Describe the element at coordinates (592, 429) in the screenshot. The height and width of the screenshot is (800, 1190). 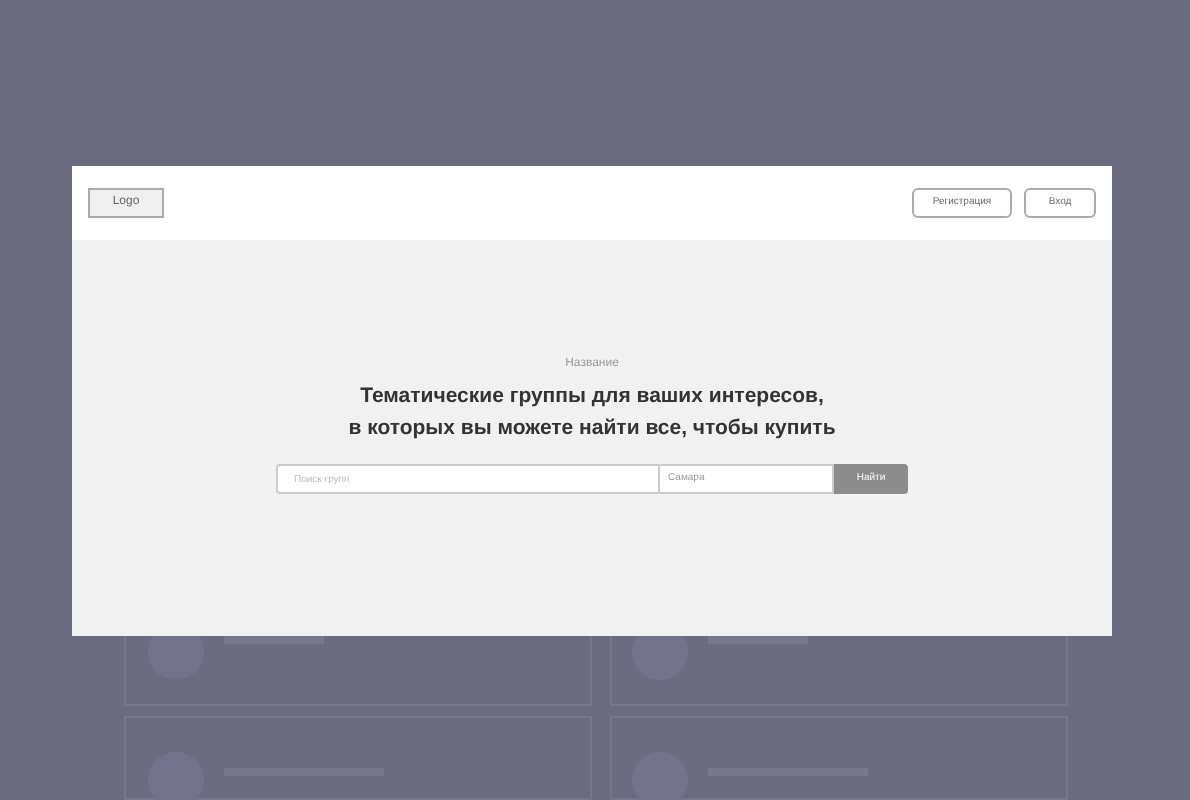
I see `heading-line: в которых вы можете найти все, чтобы купить` at that location.